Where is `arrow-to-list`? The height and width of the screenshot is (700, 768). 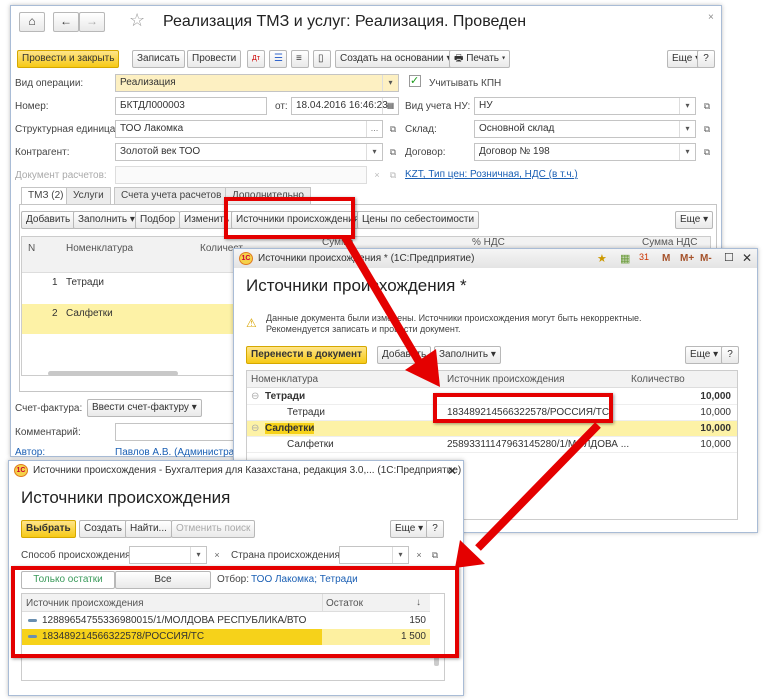
arrow-to-list is located at coordinates (528, 495).